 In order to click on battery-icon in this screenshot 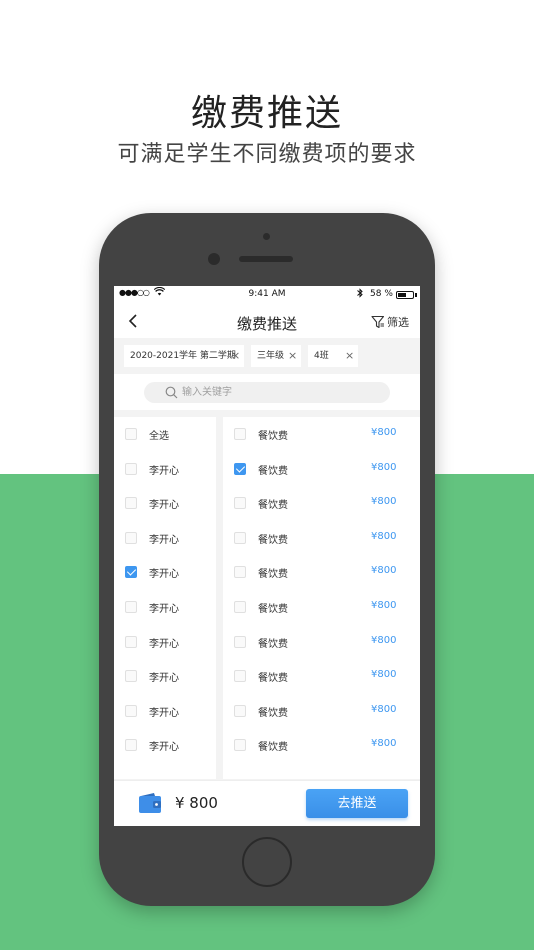, I will do `click(405, 295)`.